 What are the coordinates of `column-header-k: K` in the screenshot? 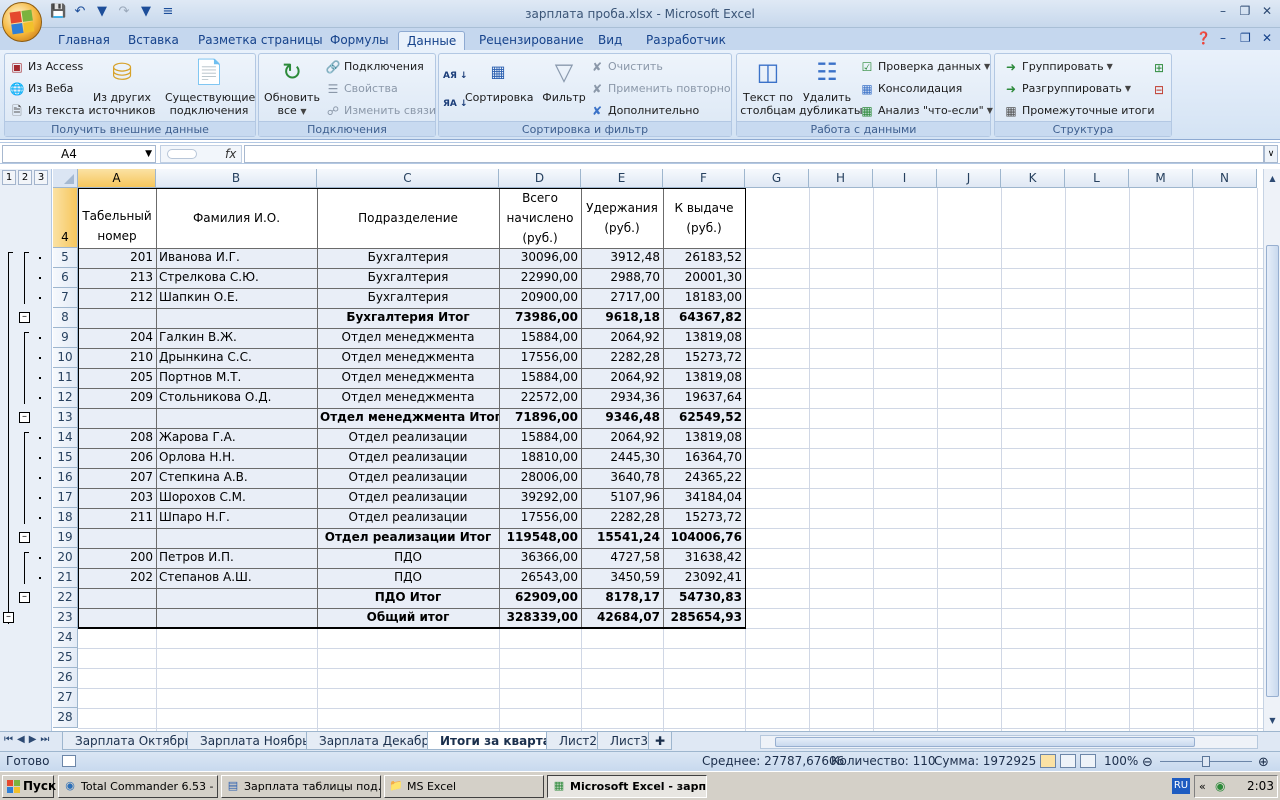 It's located at (1033, 178).